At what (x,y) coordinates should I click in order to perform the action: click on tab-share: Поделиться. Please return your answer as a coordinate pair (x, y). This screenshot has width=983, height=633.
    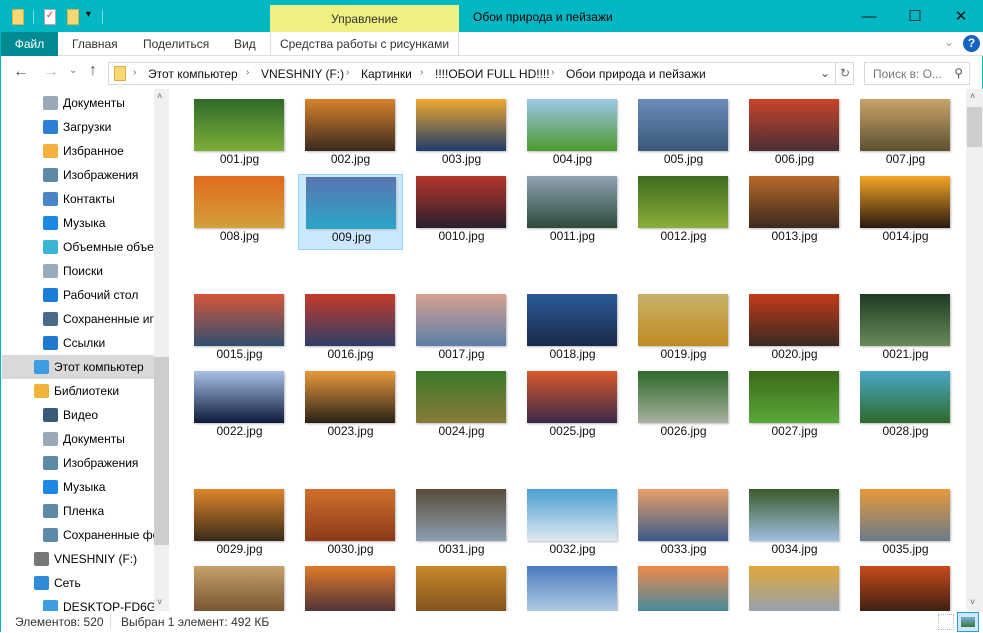
    Looking at the image, I should click on (176, 44).